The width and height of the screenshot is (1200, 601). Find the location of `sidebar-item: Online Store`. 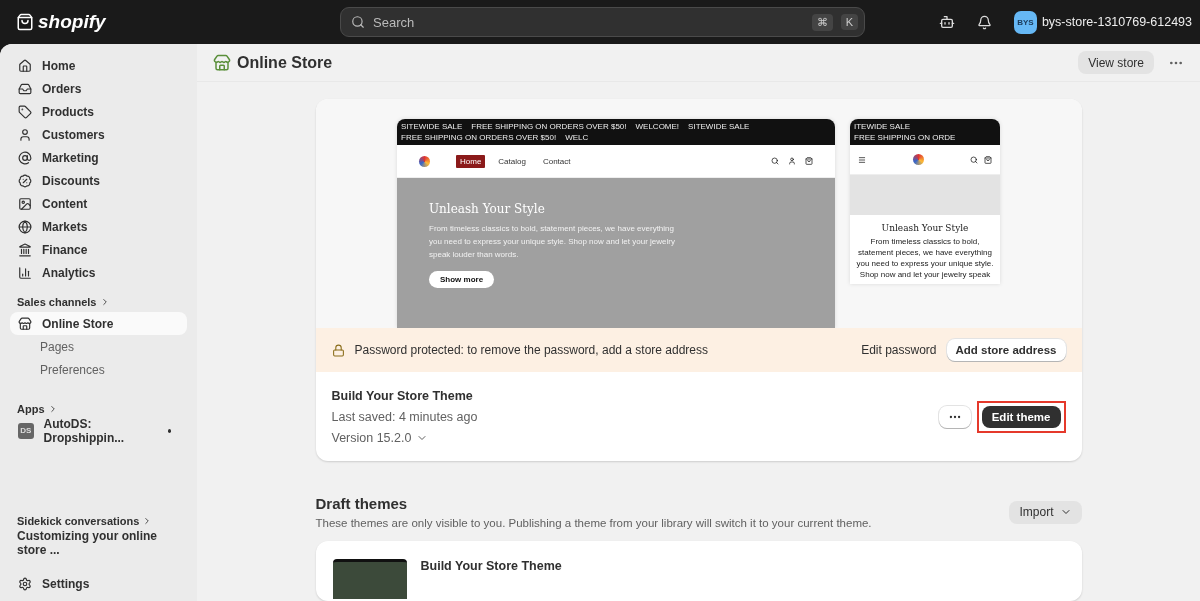

sidebar-item: Online Store is located at coordinates (98, 323).